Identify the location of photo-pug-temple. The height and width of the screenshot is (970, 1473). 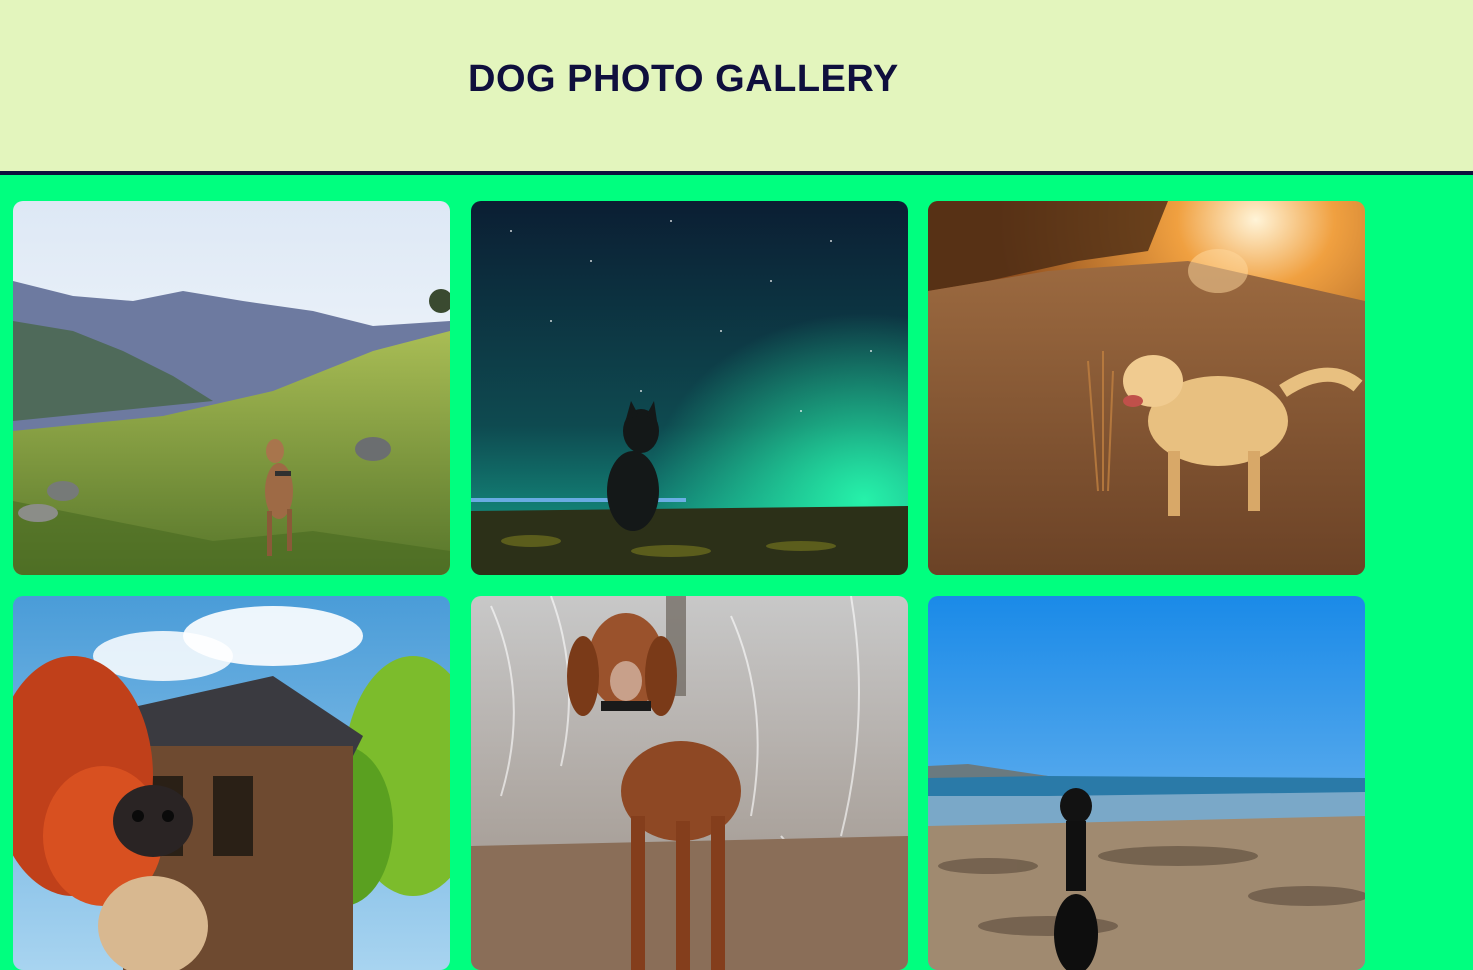
(231, 783).